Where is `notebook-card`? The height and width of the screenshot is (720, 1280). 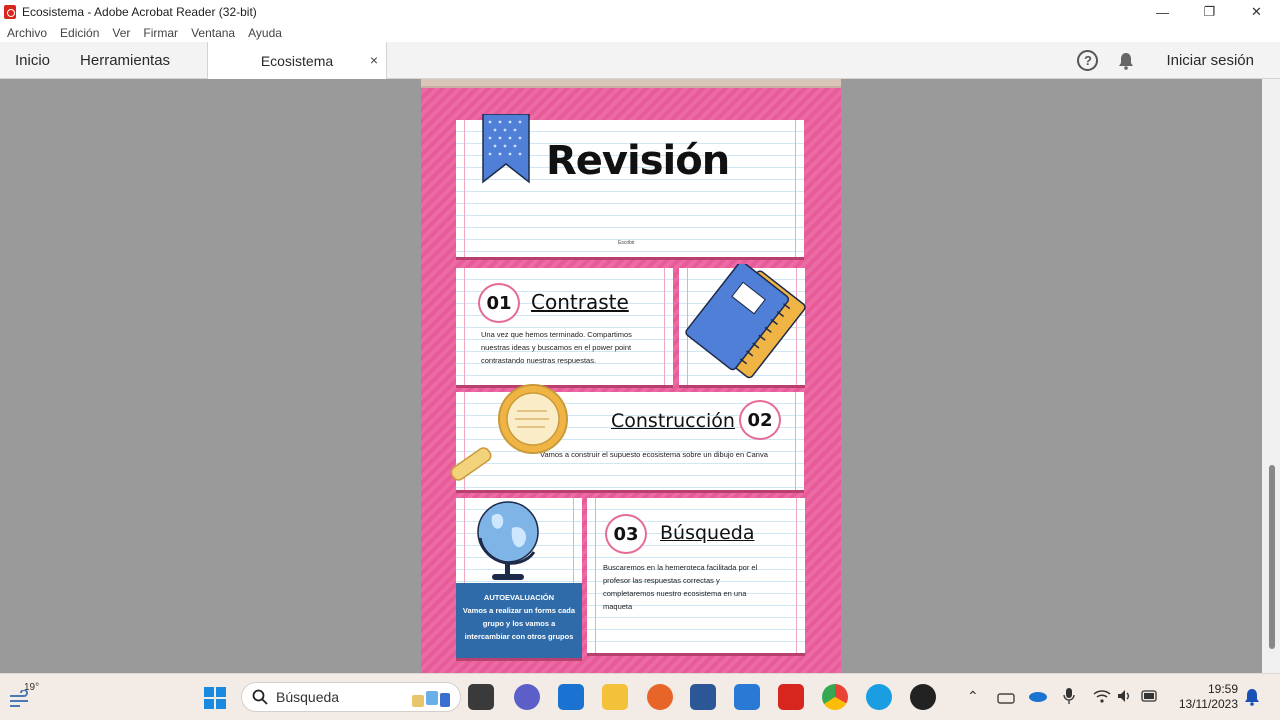
notebook-card is located at coordinates (742, 324).